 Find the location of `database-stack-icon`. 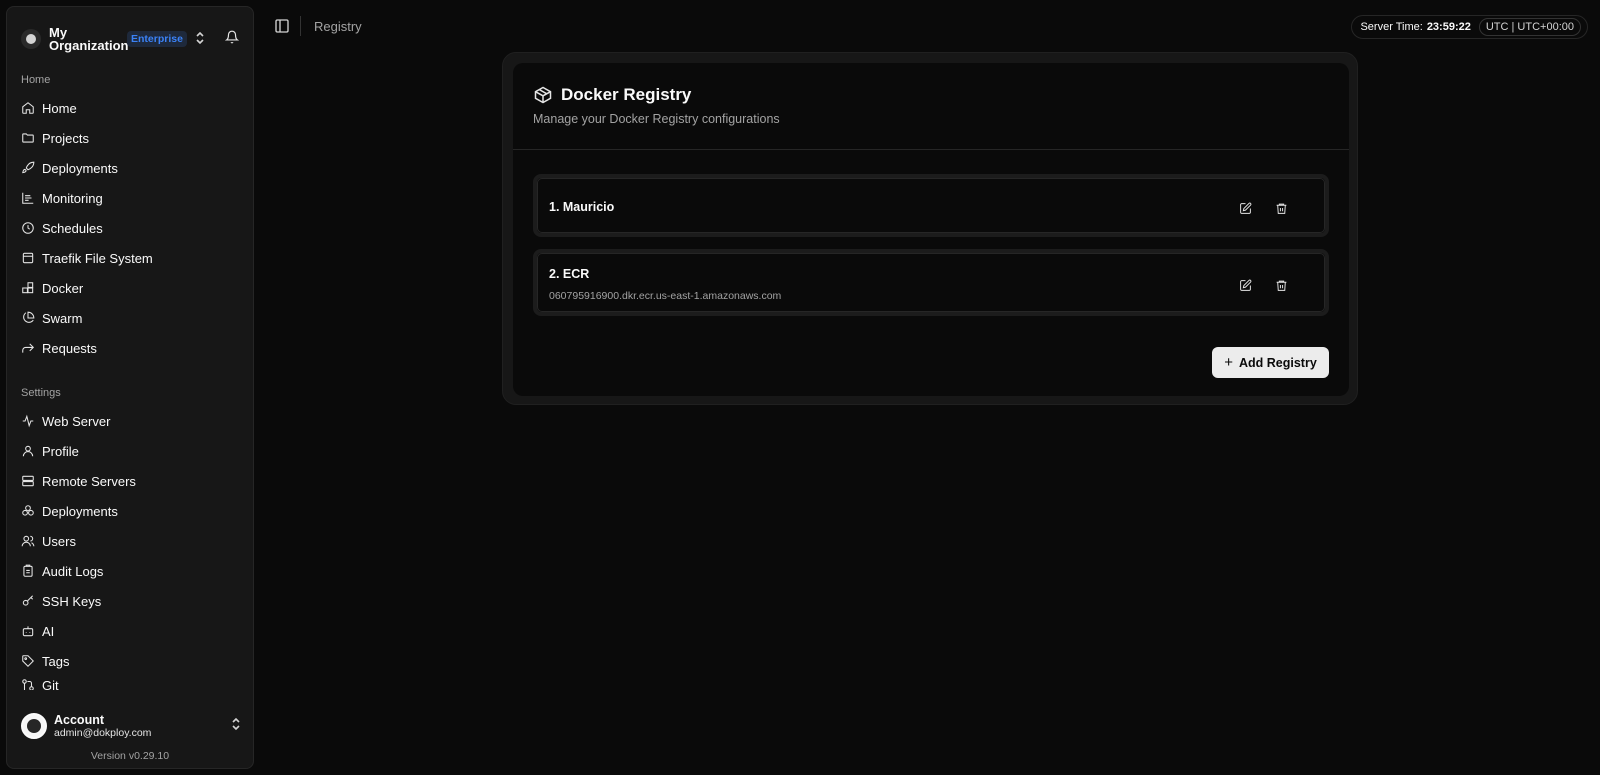

database-stack-icon is located at coordinates (28, 258).